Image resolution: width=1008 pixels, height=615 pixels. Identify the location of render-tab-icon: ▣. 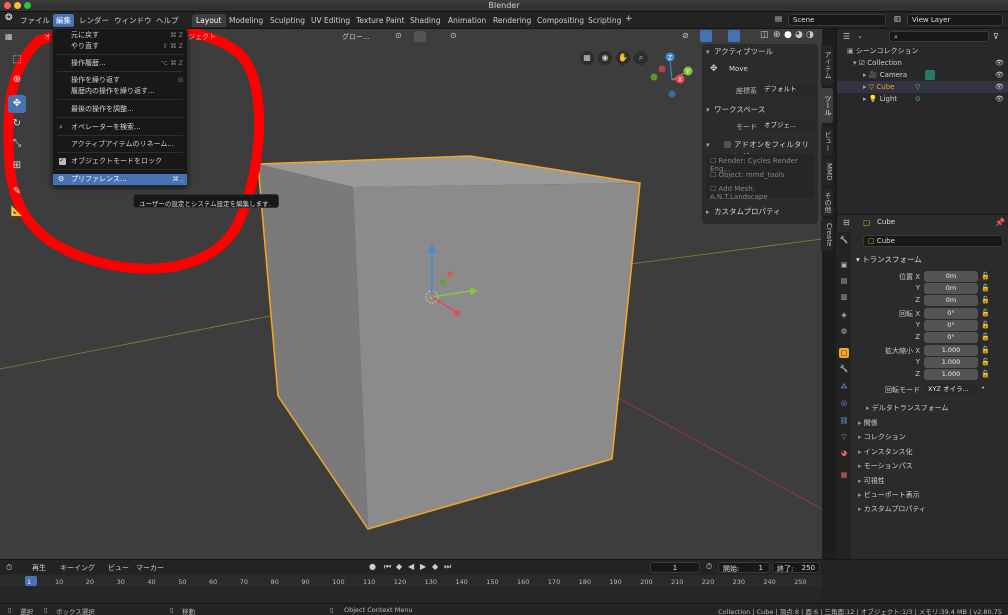
(844, 265).